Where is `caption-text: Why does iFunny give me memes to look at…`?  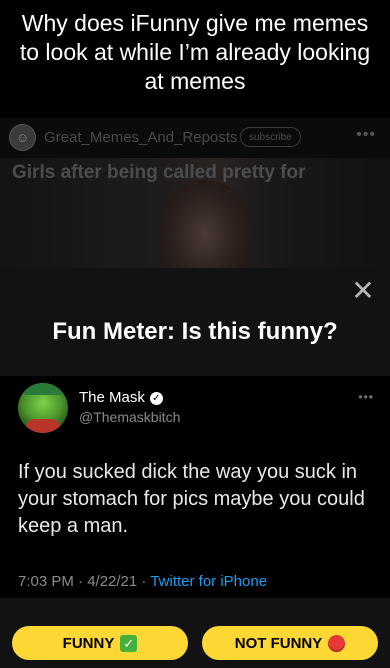
caption-text: Why does iFunny give me memes to look at… is located at coordinates (195, 52).